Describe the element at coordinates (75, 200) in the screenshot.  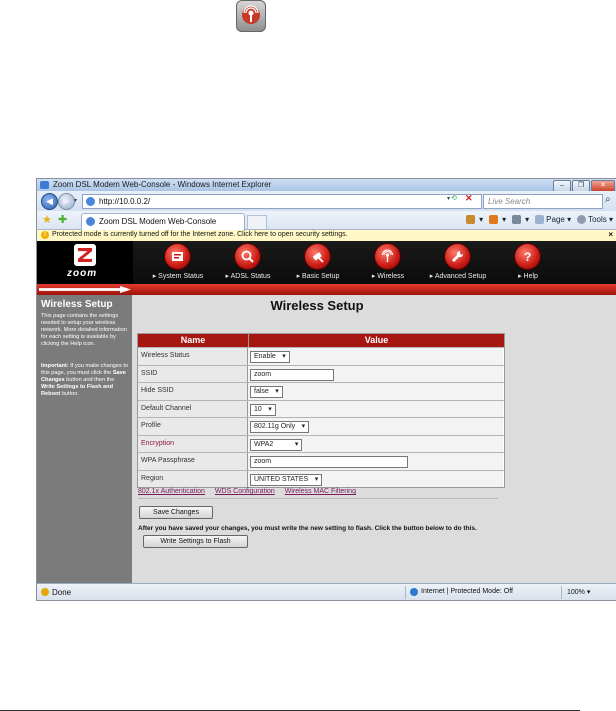
I see `history-dropdown-icon: ▾` at that location.